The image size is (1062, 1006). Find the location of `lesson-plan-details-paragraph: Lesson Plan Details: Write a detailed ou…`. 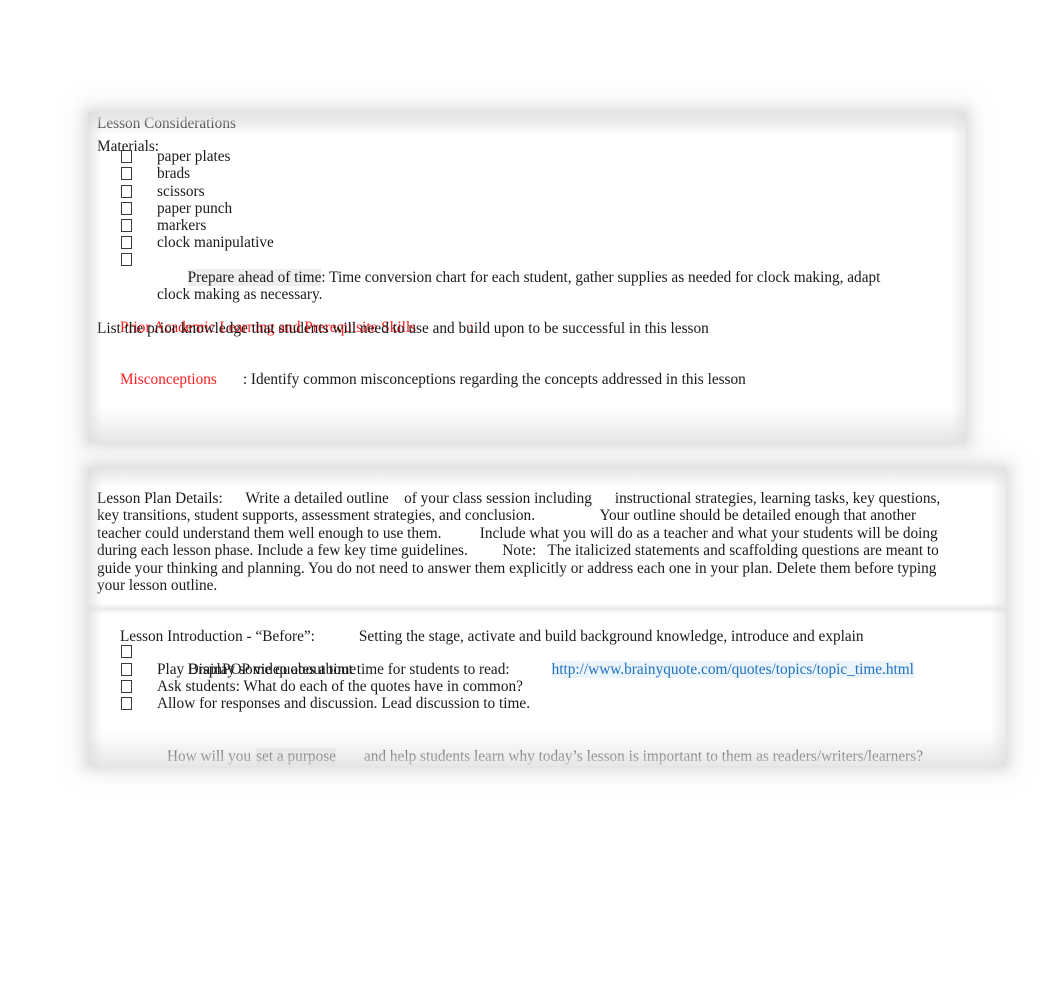

lesson-plan-details-paragraph: Lesson Plan Details: Write a detailed ou… is located at coordinates (521, 542).